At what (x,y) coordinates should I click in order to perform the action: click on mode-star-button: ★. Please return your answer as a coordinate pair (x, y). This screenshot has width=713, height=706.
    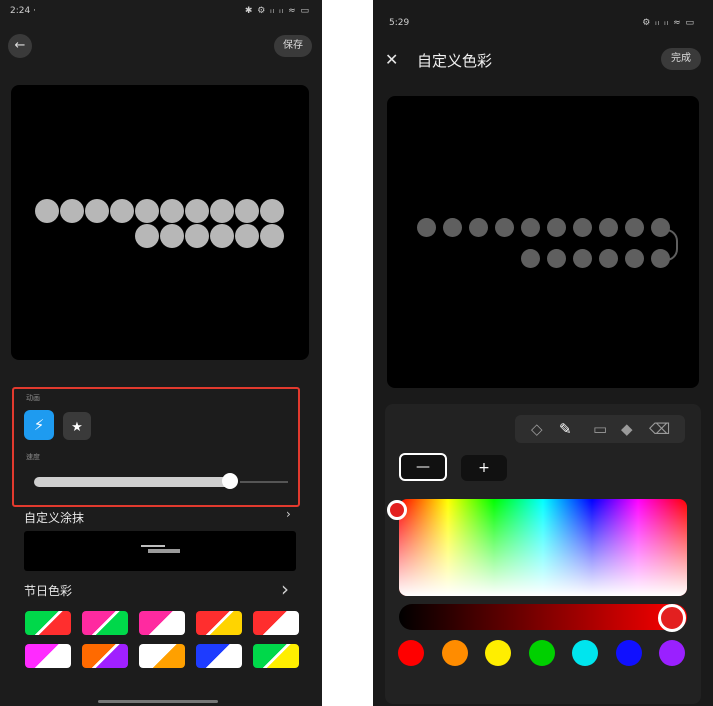
    Looking at the image, I should click on (77, 426).